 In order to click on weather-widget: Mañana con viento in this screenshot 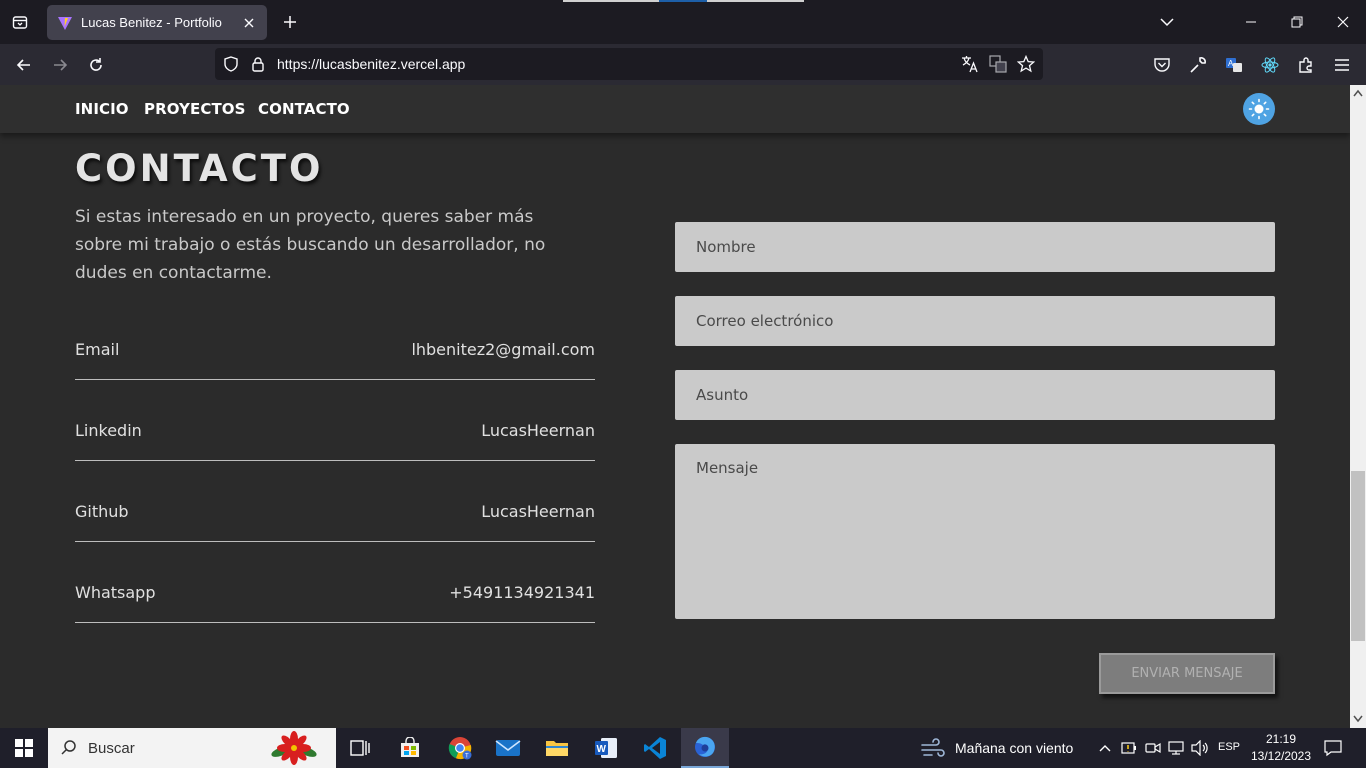, I will do `click(996, 748)`.